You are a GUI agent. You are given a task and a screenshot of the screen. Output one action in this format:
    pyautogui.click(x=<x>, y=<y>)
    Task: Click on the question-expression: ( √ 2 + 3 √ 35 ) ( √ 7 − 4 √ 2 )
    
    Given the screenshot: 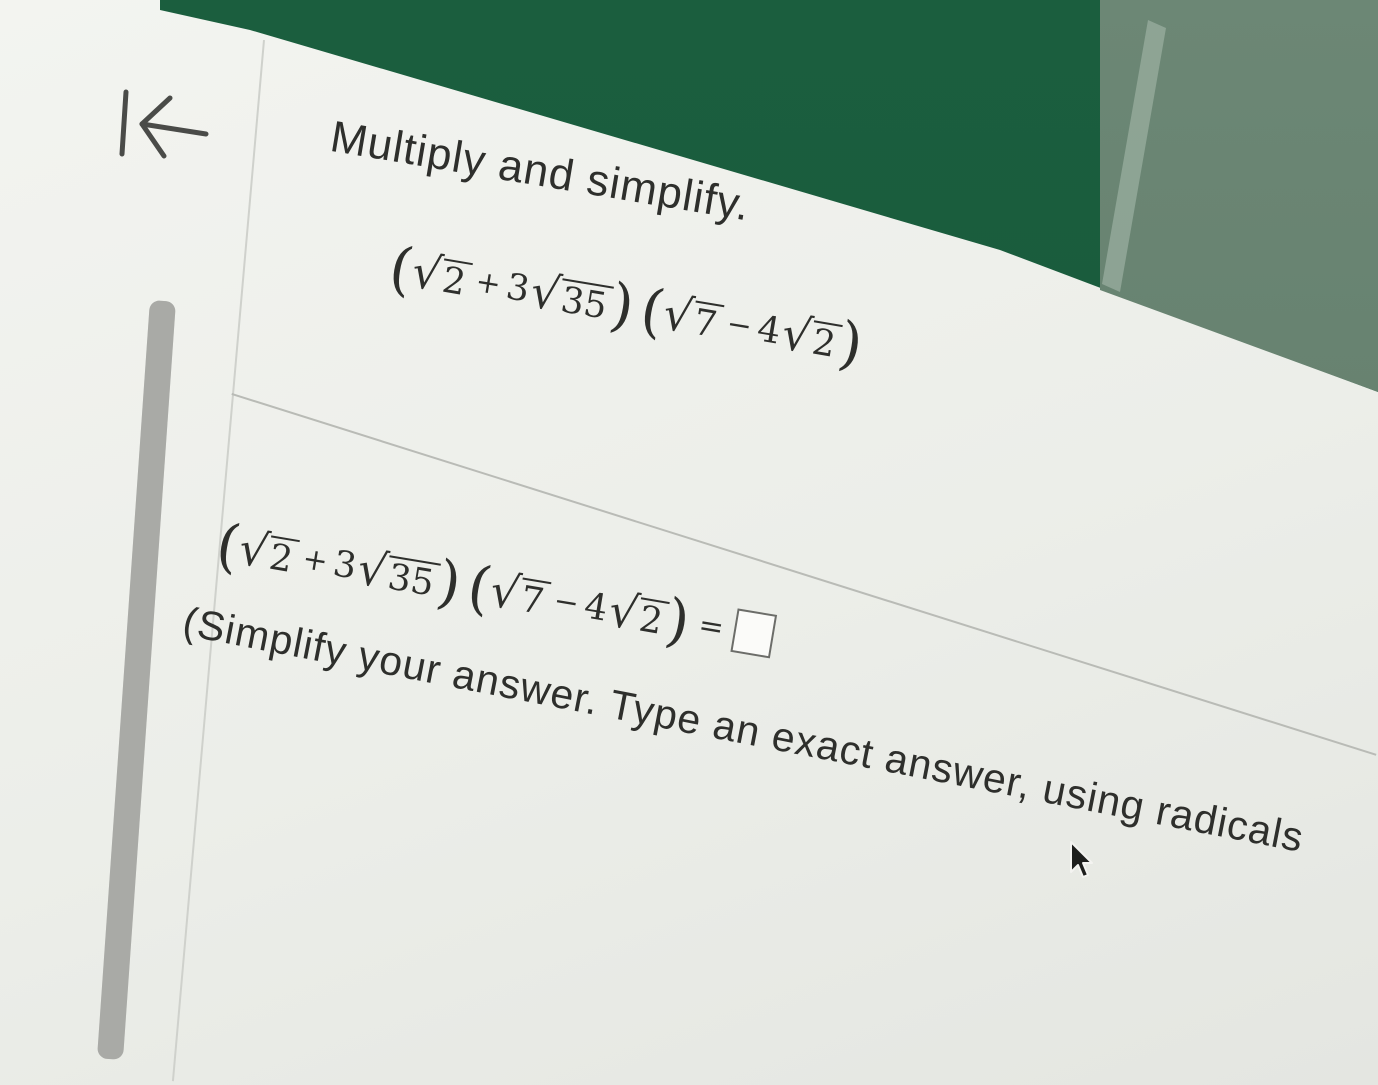 What is the action you would take?
    pyautogui.click(x=626, y=306)
    